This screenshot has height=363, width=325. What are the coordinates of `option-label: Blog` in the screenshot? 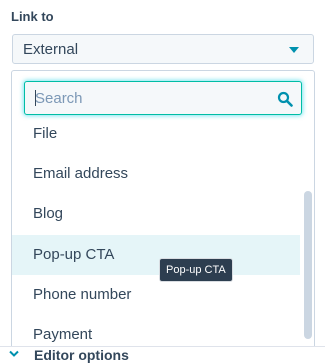 It's located at (48, 213).